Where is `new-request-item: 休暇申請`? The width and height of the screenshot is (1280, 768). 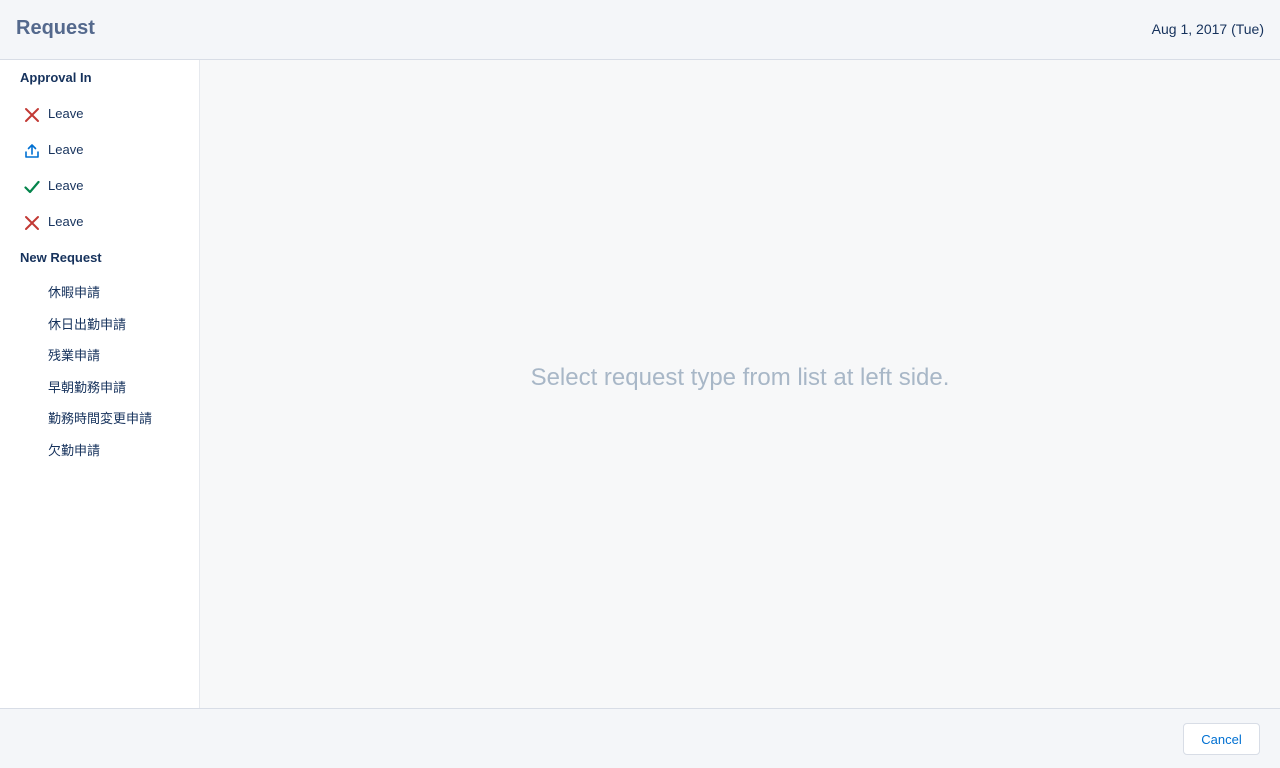
new-request-item: 休暇申請 is located at coordinates (99, 290).